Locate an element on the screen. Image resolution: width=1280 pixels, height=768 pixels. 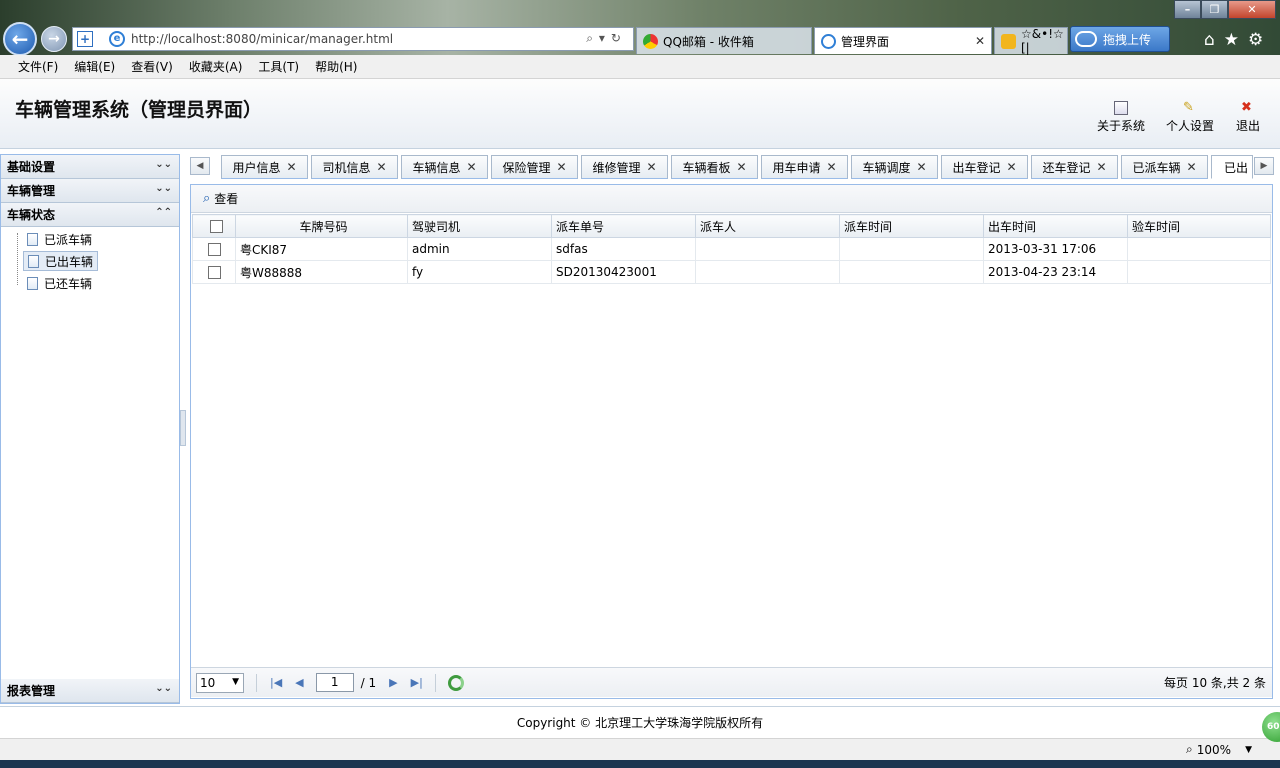
select-all-cell is located at coordinates (214, 226).